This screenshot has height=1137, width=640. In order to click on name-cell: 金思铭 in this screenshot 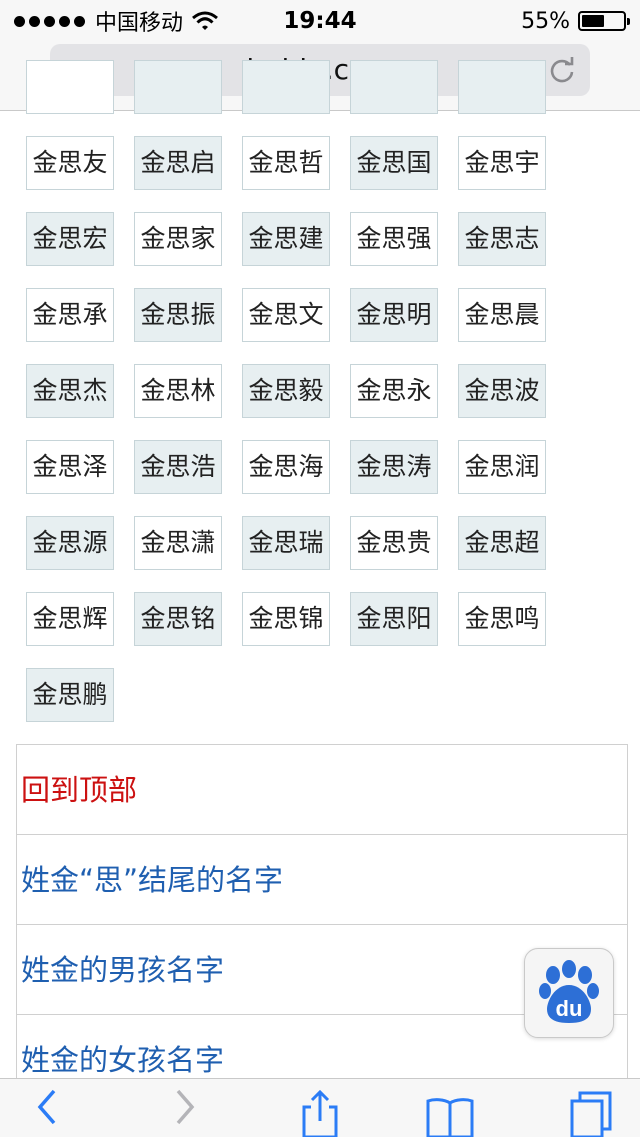, I will do `click(178, 619)`.